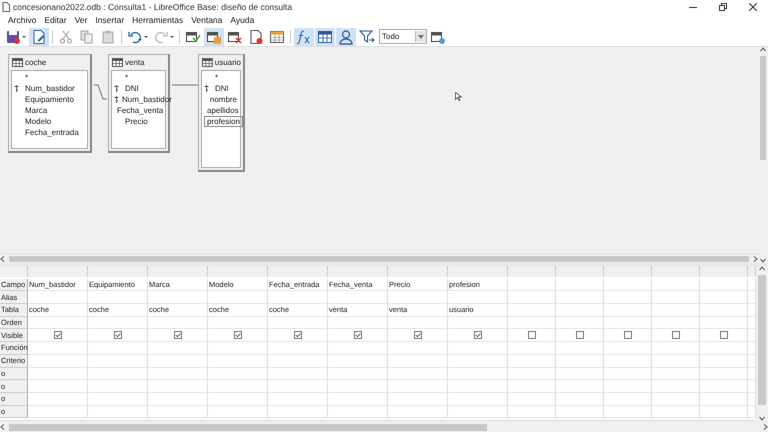 The height and width of the screenshot is (432, 768). Describe the element at coordinates (753, 6) in the screenshot. I see `close-icon` at that location.